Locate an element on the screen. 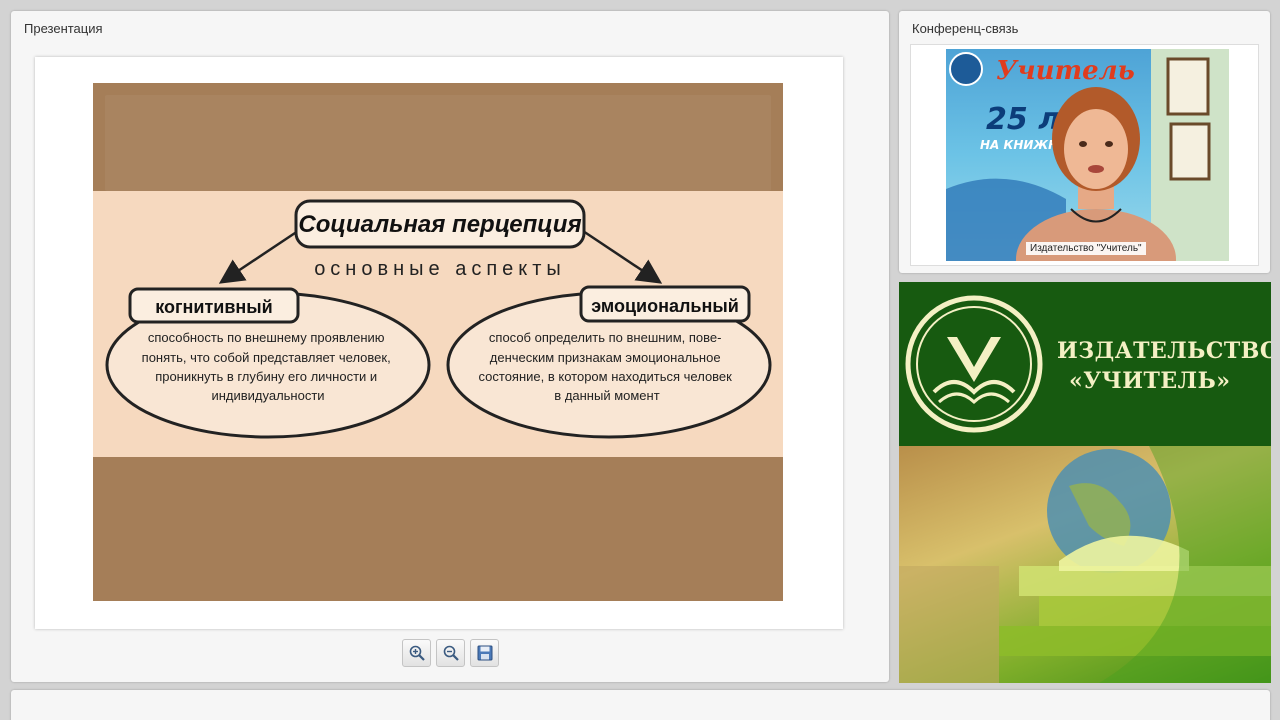 This screenshot has height=720, width=1280. promo-line-1: ИЗДАТЕЛЬСТВО is located at coordinates (1164, 351).